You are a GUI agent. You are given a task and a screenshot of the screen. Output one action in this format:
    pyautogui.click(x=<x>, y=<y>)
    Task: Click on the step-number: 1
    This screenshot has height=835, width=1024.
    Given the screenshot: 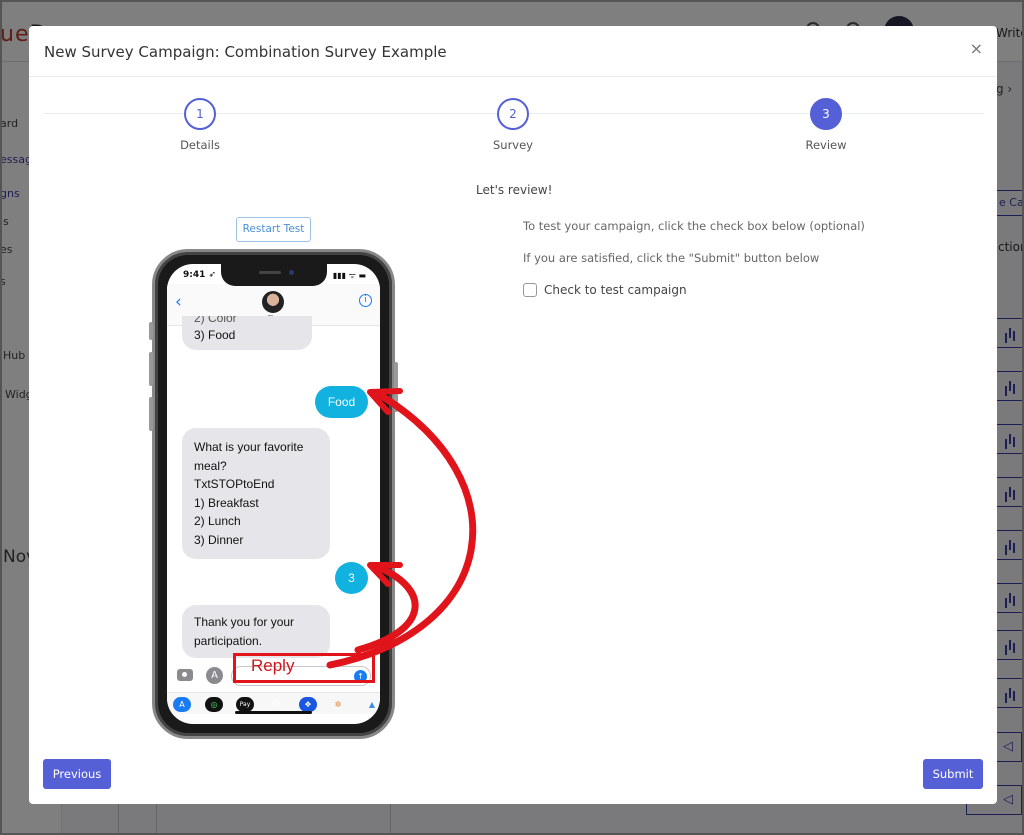 What is the action you would take?
    pyautogui.click(x=200, y=114)
    